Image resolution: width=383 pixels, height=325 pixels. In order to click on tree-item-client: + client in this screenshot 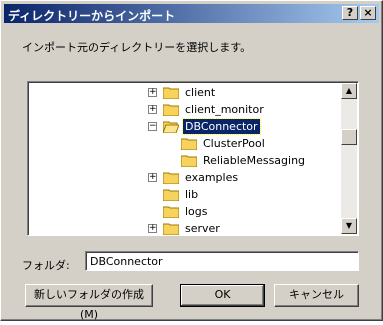, I will do `click(182, 92)`.